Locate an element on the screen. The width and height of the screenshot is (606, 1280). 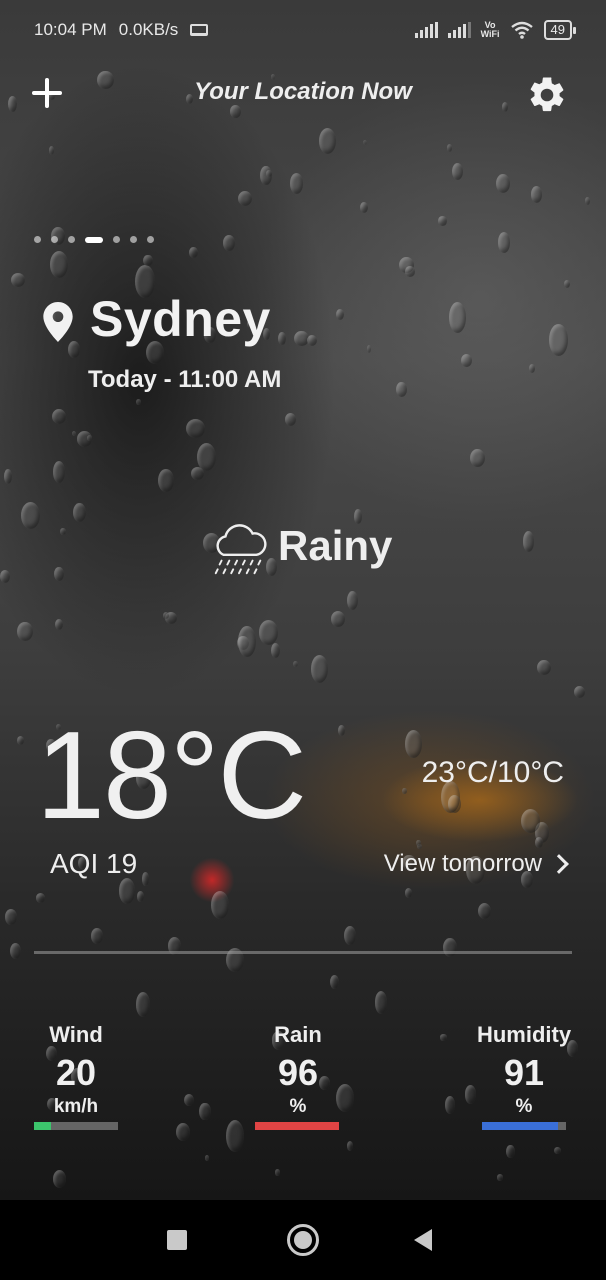
city-name: Sydney is located at coordinates (180, 319).